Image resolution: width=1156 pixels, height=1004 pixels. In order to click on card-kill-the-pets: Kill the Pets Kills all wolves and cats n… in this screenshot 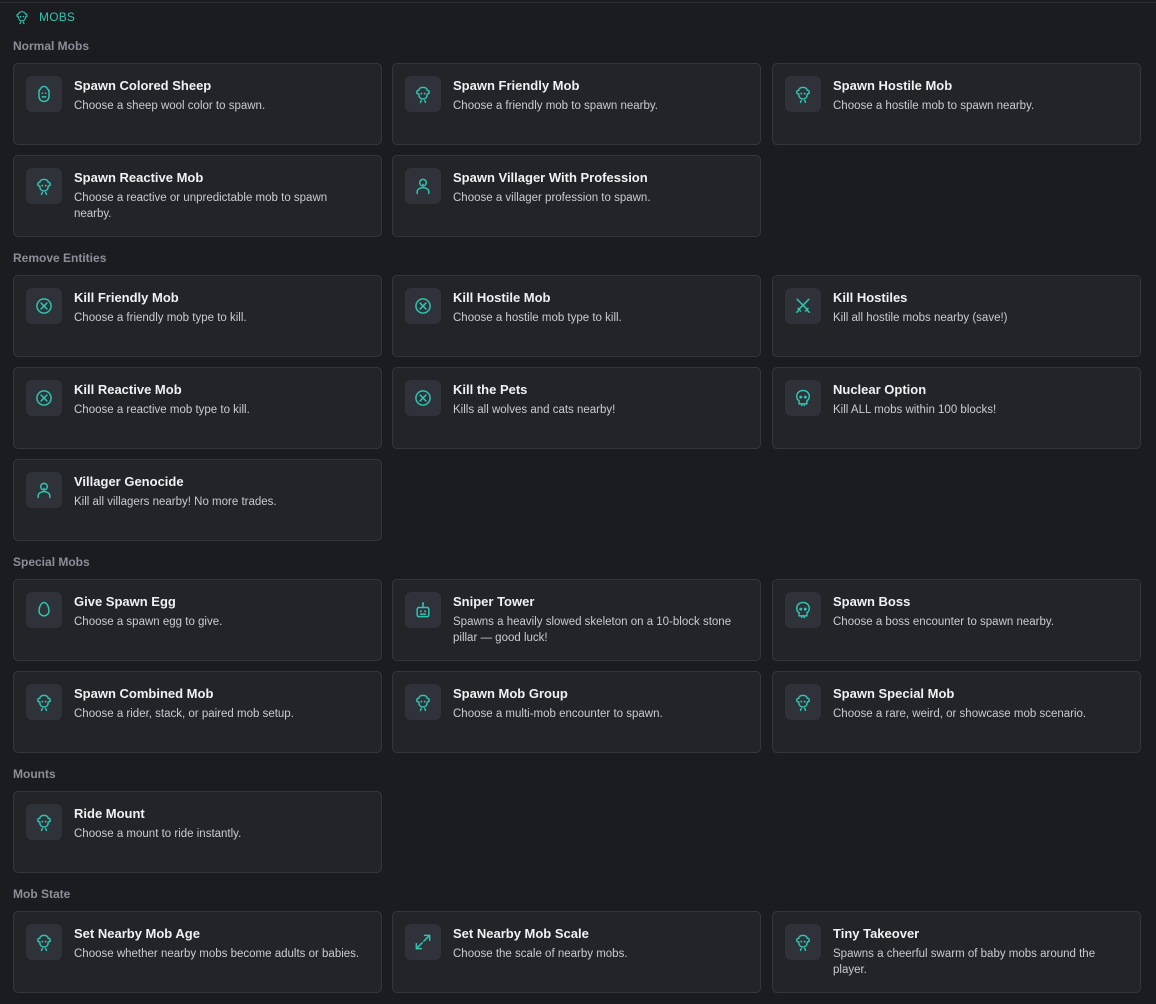, I will do `click(576, 408)`.